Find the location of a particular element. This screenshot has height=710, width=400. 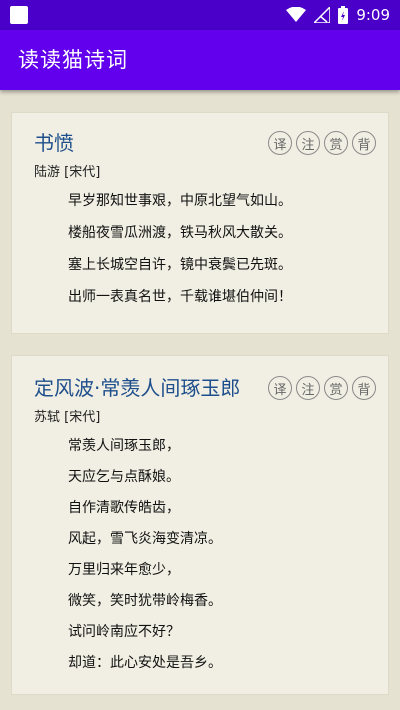

poem-line: 微笑，笑时犹带岭梅香。 is located at coordinates (145, 601).